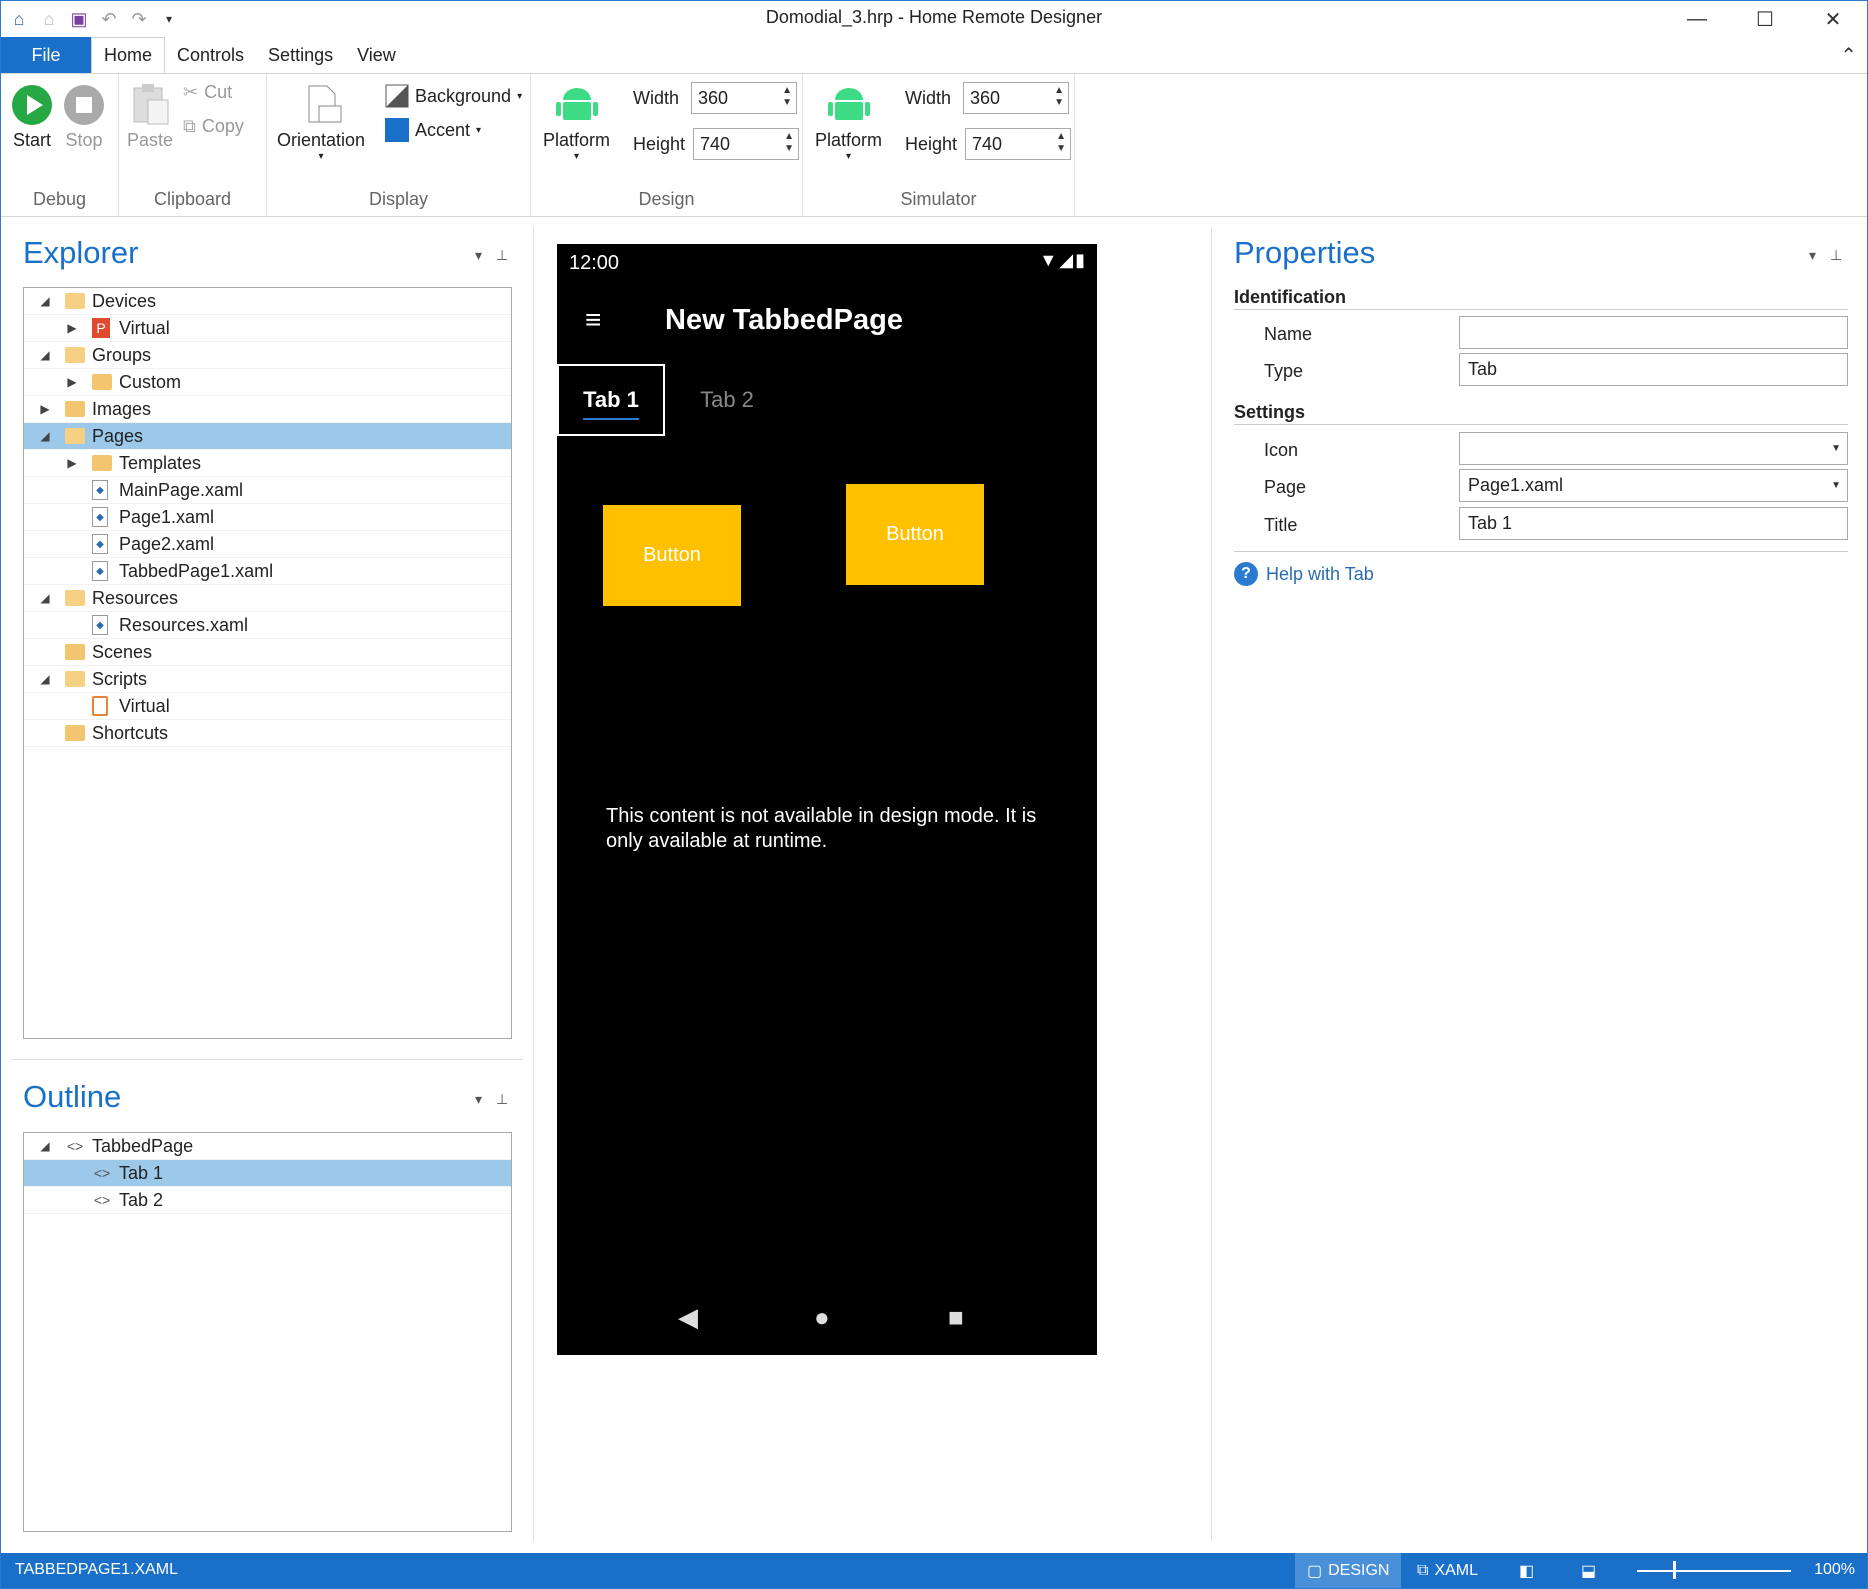  I want to click on design-platform-button: Platform ▾, so click(576, 122).